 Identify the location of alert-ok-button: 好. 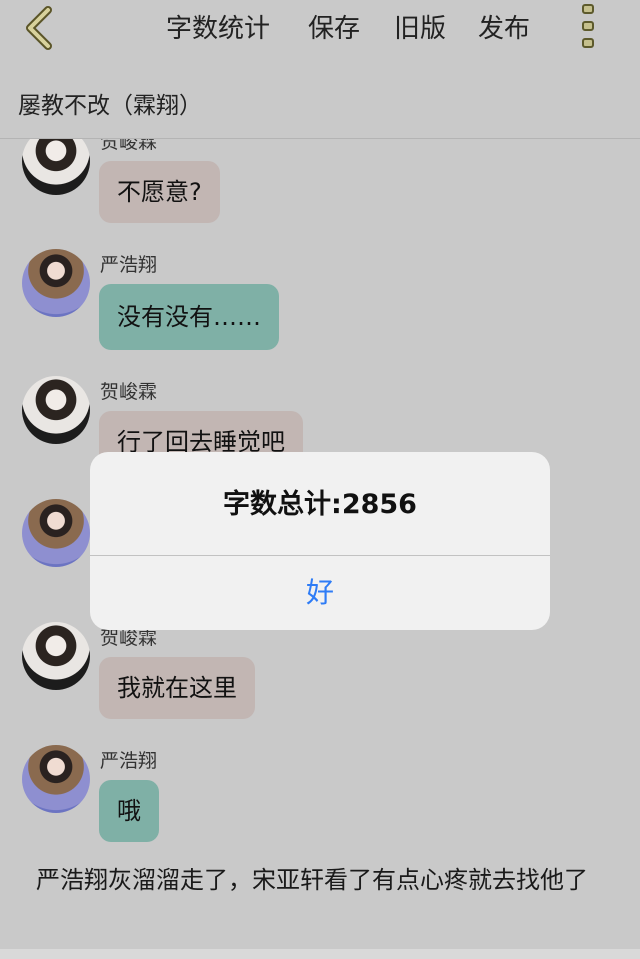
(320, 593).